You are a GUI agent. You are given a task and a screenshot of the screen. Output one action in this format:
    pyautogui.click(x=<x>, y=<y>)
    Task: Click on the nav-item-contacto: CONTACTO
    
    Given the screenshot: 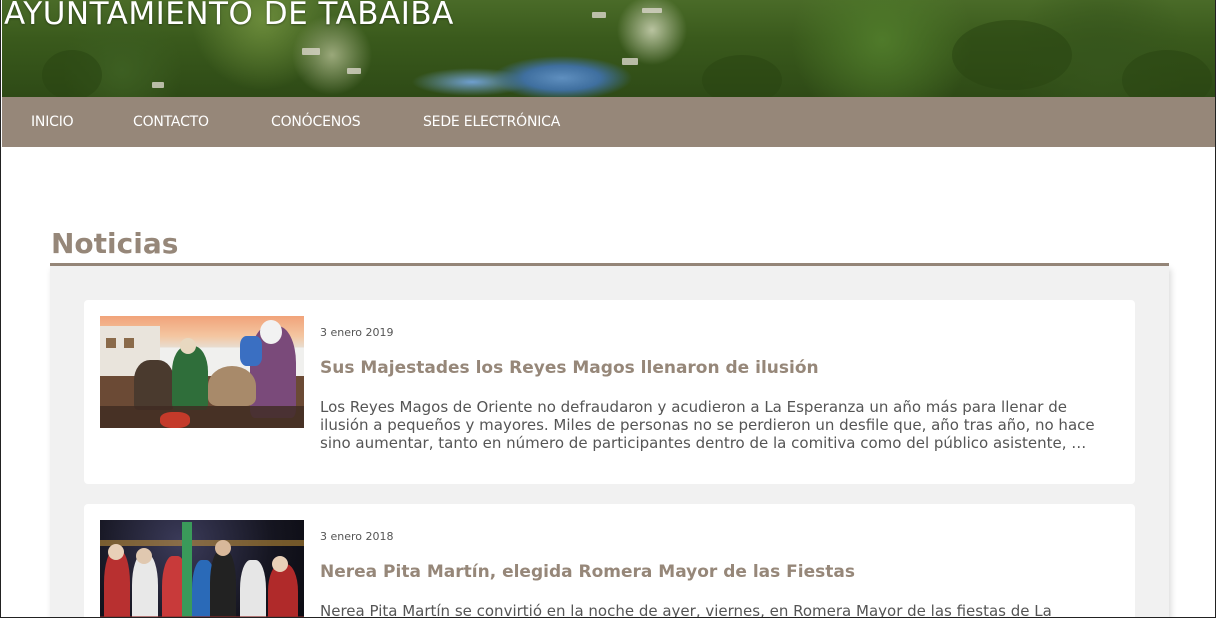 What is the action you would take?
    pyautogui.click(x=171, y=122)
    